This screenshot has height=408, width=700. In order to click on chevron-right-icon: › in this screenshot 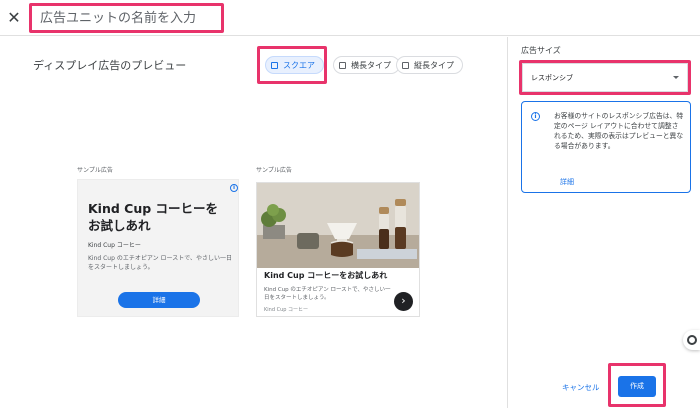, I will do `click(403, 301)`.